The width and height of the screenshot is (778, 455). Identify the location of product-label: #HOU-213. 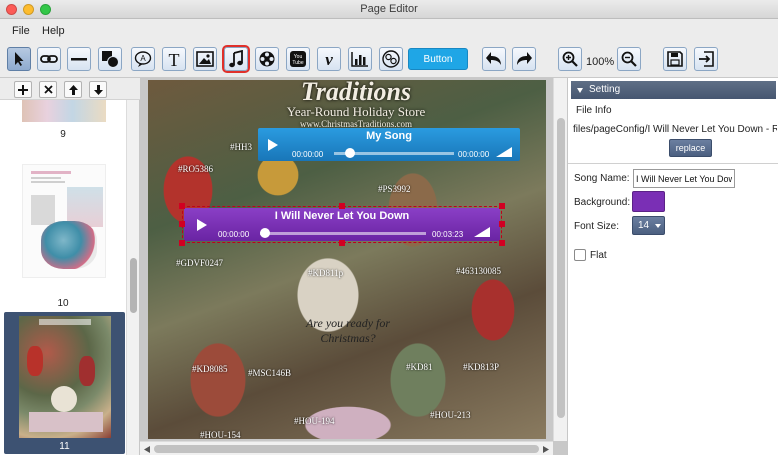
(450, 415).